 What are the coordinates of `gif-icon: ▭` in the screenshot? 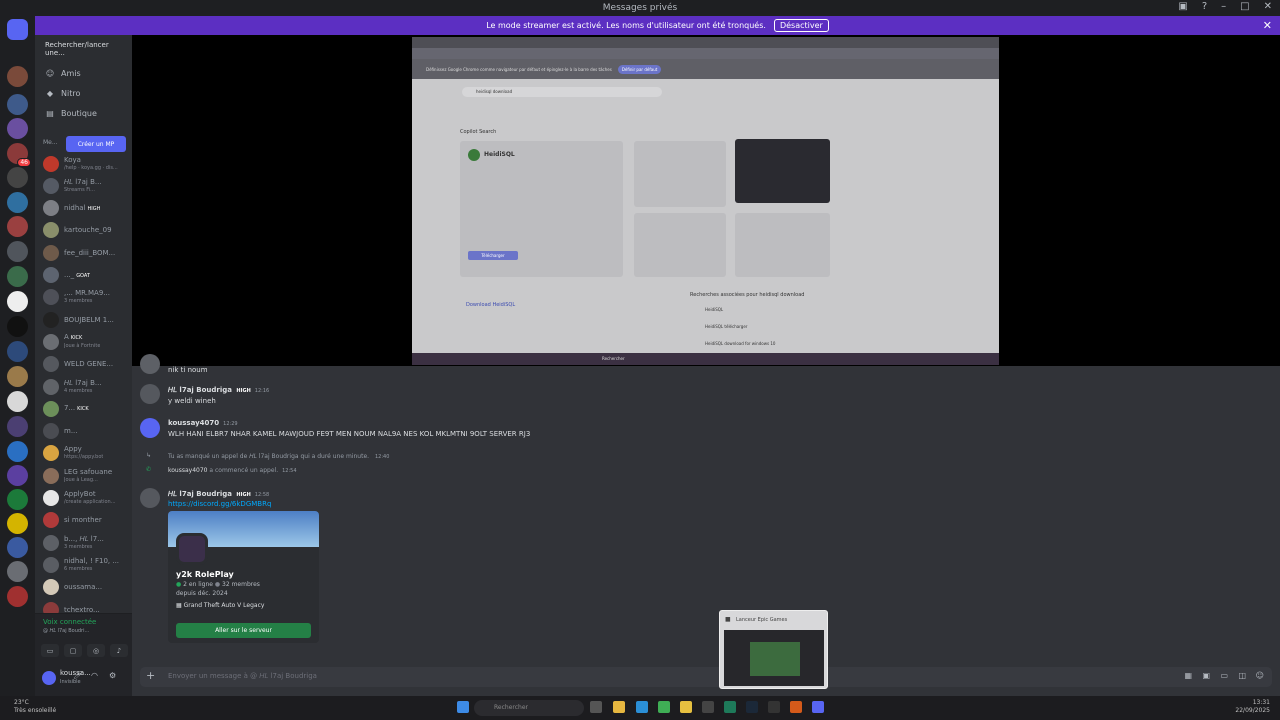 It's located at (1224, 675).